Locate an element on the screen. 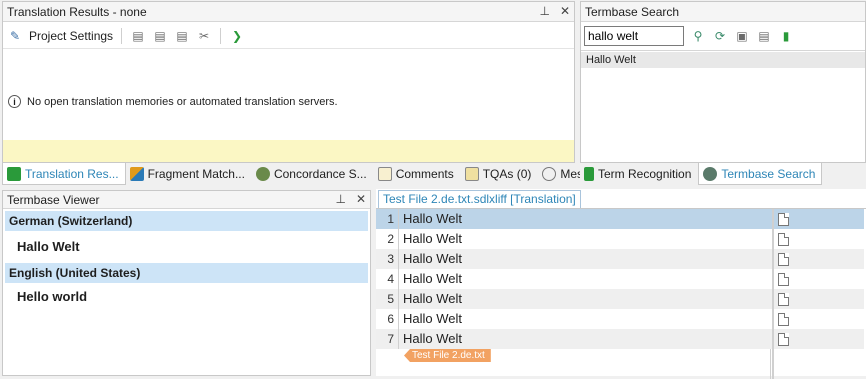  termbase-search-results: Hallo Welt is located at coordinates (723, 106).